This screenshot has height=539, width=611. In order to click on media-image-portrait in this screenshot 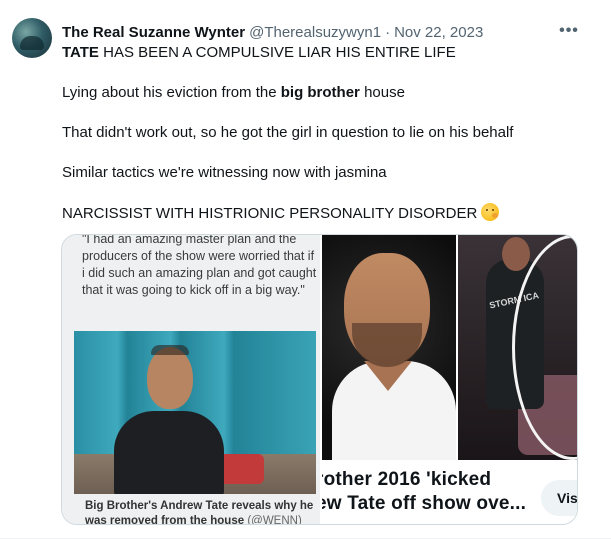, I will do `click(389, 347)`.